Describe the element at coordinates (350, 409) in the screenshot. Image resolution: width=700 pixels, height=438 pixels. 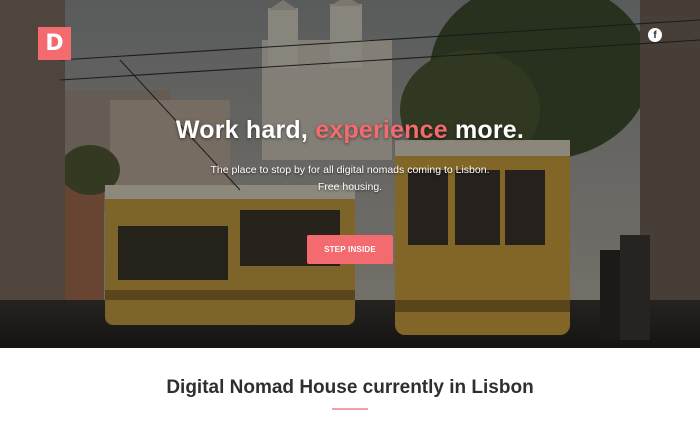
I see `section-divider` at that location.